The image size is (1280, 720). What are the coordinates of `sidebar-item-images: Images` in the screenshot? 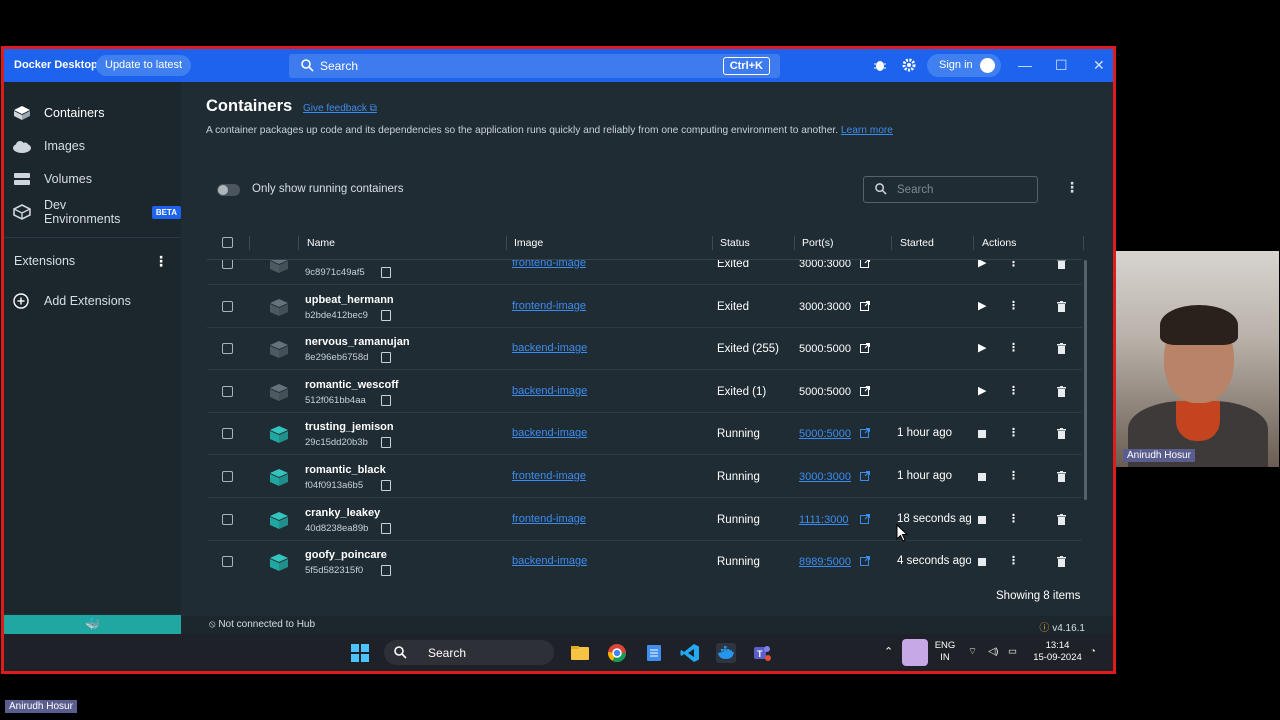 It's located at (48, 146).